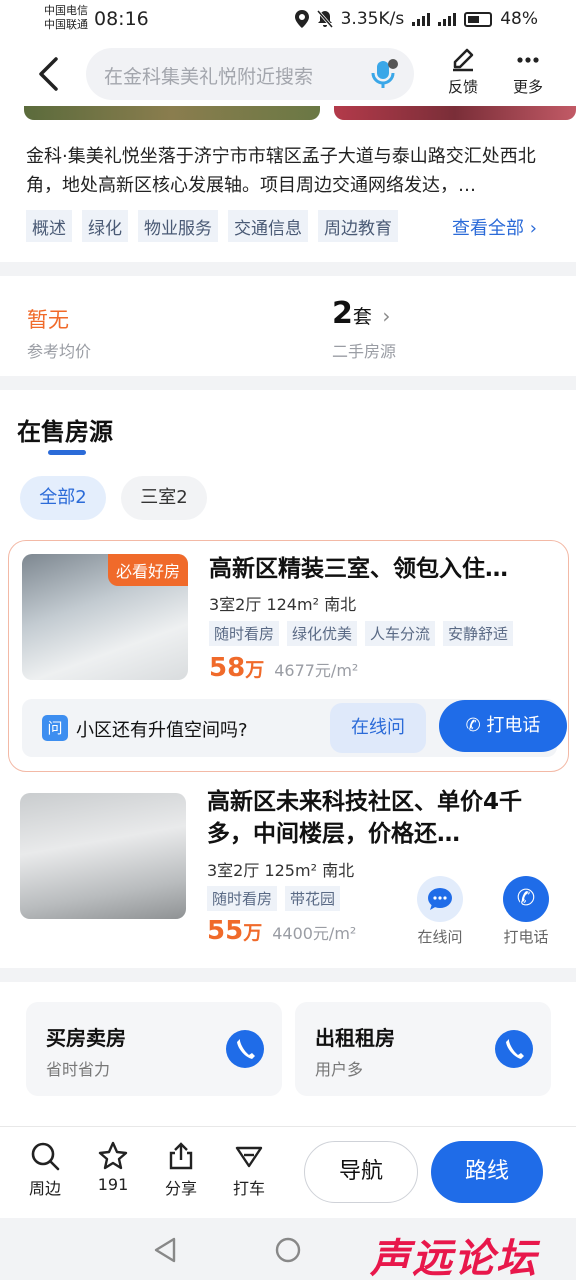  What do you see at coordinates (66, 10) in the screenshot?
I see `carrier-1: 中国电信` at bounding box center [66, 10].